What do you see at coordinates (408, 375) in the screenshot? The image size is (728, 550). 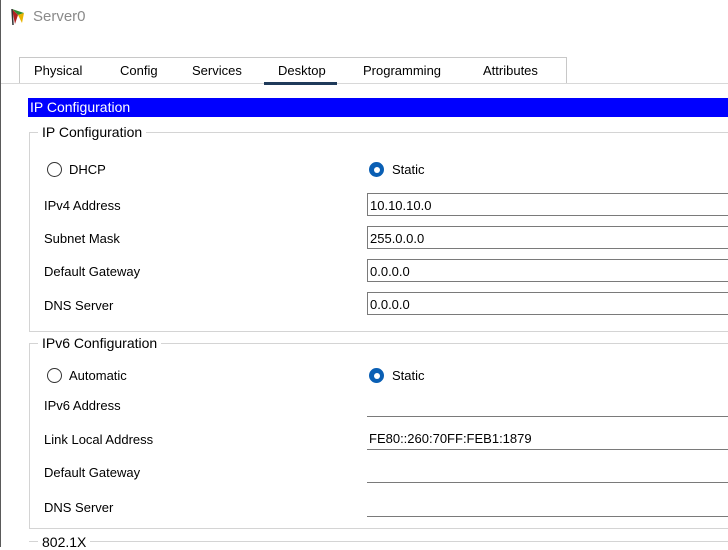 I see `ipv6-static-radio-label: Static` at bounding box center [408, 375].